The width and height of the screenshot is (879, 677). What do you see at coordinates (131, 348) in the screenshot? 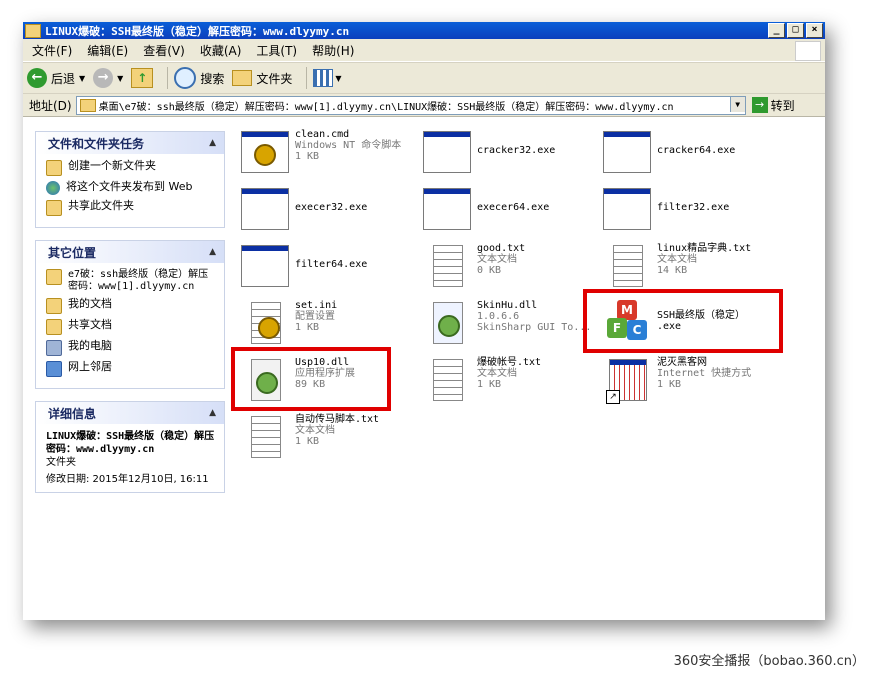
I see `place-my-computer: 我的电脑` at bounding box center [131, 348].